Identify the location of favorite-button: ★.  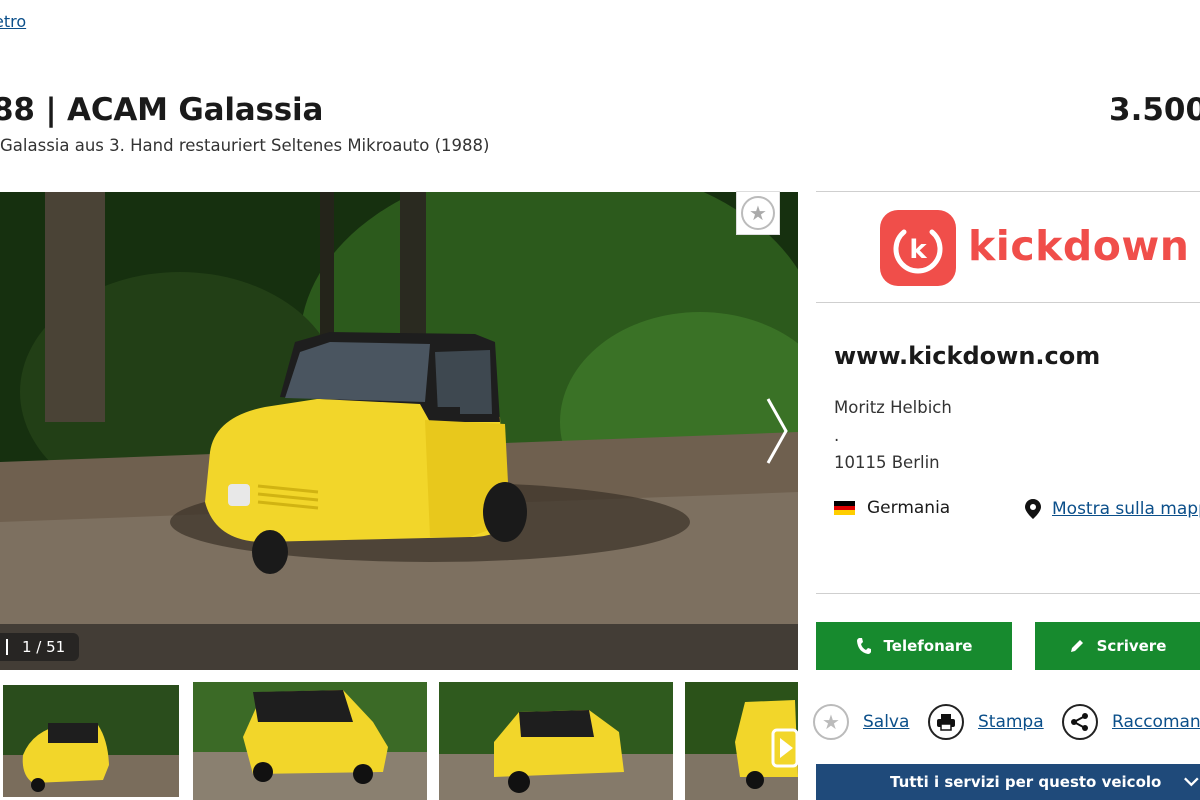
(758, 213).